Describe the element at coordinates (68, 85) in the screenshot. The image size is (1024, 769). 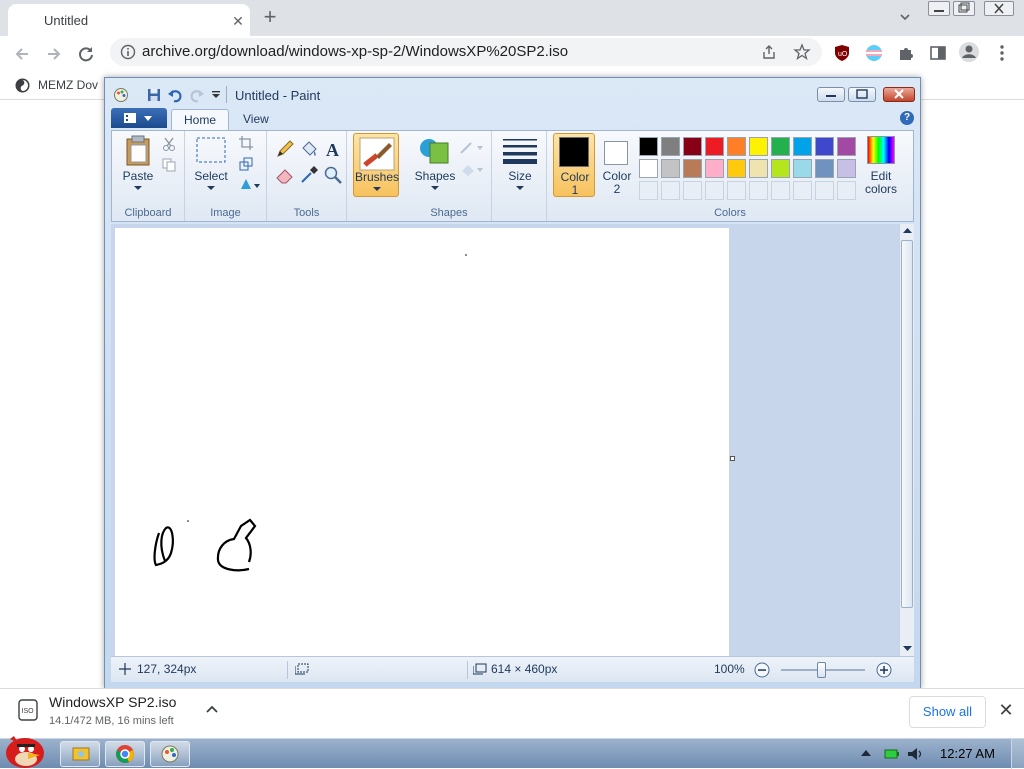
I see `bookmark-memz: MEMZ Dov` at that location.